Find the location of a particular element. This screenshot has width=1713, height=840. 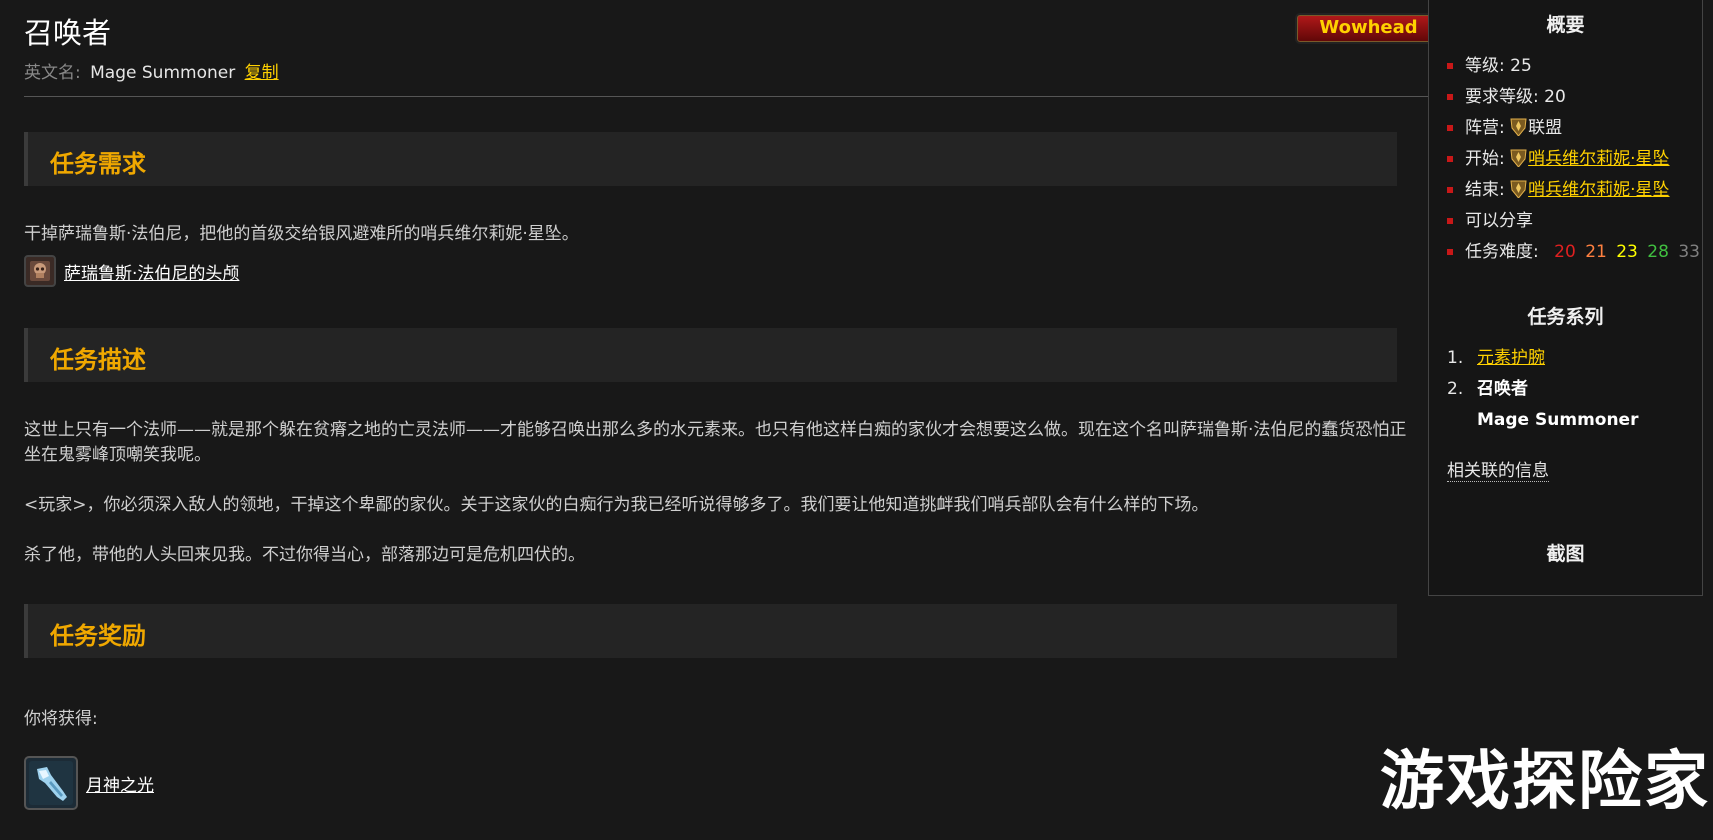

end-item: 结束: 哨兵维尔莉妮·星坠 is located at coordinates (1573, 191).